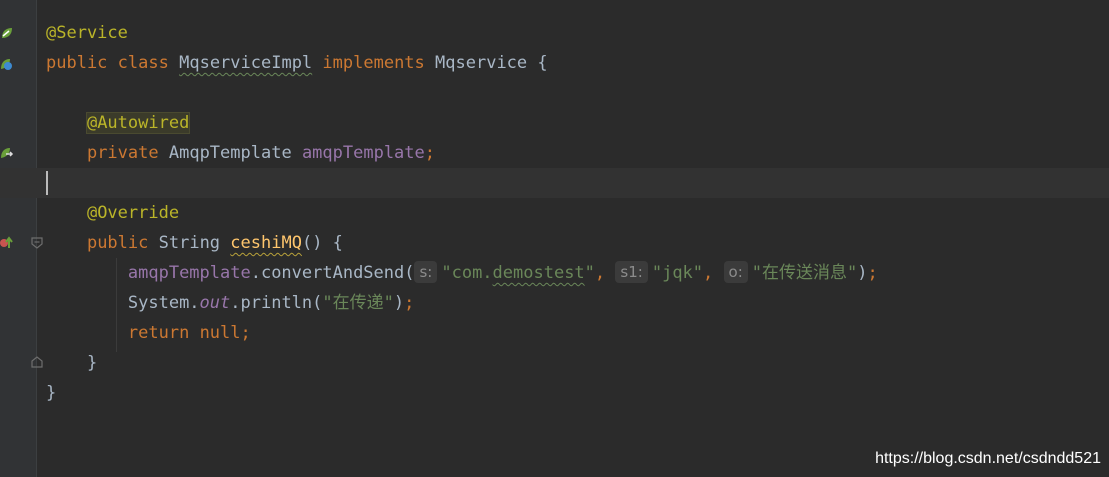  What do you see at coordinates (735, 272) in the screenshot?
I see `param-hint-o: o:` at bounding box center [735, 272].